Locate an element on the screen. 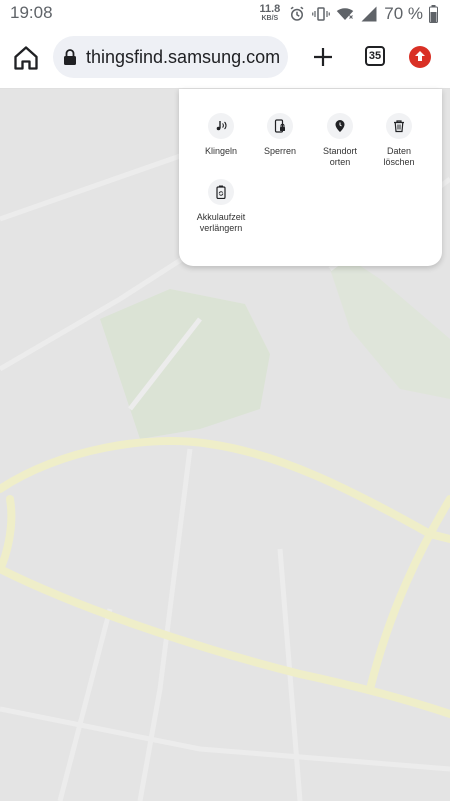 Image resolution: width=450 pixels, height=801 pixels. action-ring-label: Klingeln is located at coordinates (221, 151).